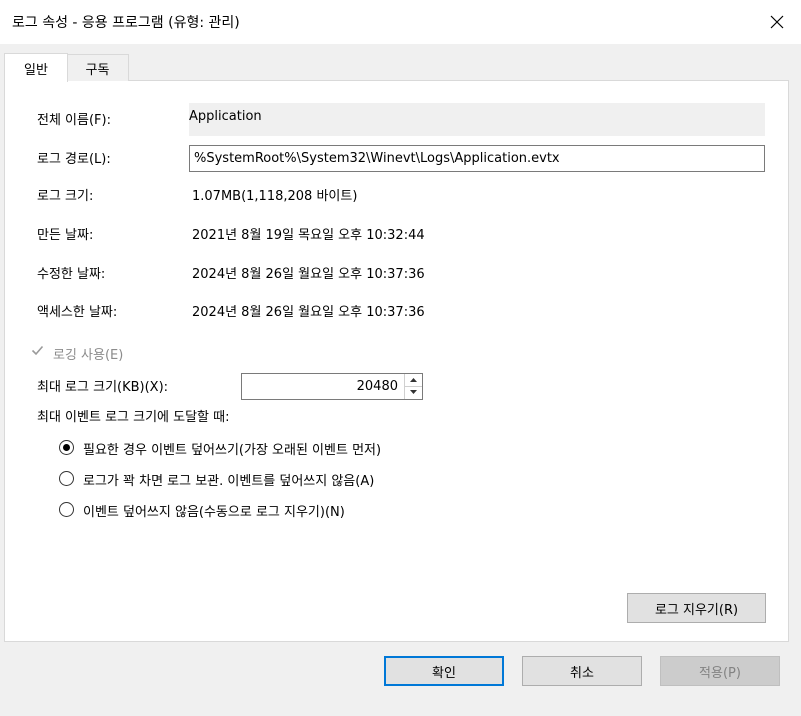 The height and width of the screenshot is (716, 801). Describe the element at coordinates (308, 274) in the screenshot. I see `modified-value: 2024년 8월 26일 월요일 오후 10:37:36` at that location.